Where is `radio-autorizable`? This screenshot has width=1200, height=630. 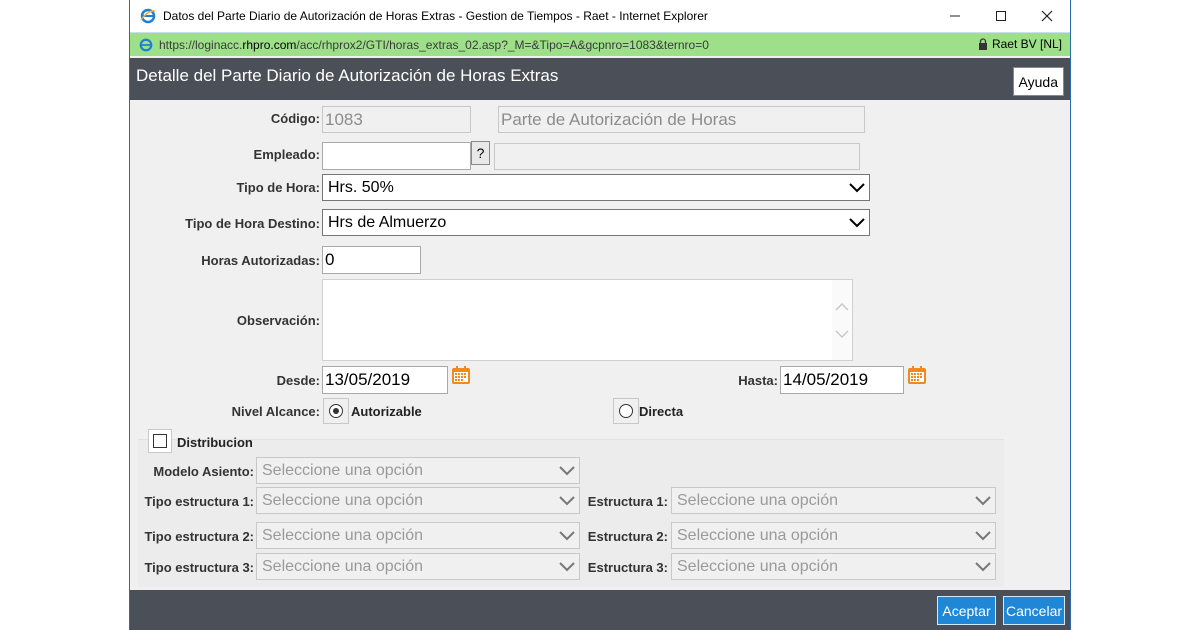
radio-autorizable is located at coordinates (336, 411).